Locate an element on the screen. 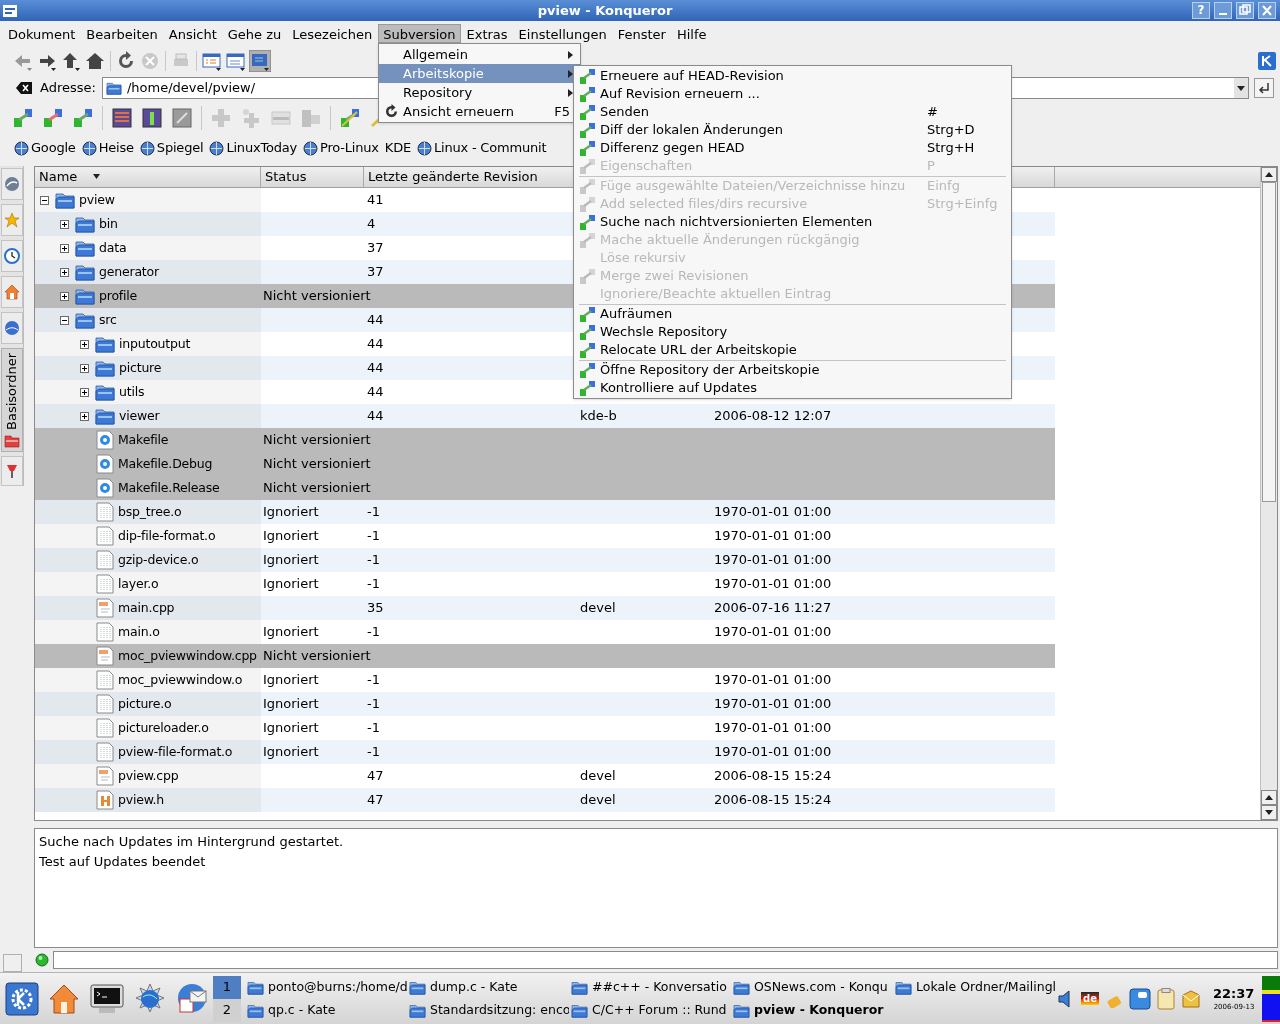 Image resolution: width=1280 pixels, height=1024 pixels. file-name: bsp_tree.o is located at coordinates (150, 511).